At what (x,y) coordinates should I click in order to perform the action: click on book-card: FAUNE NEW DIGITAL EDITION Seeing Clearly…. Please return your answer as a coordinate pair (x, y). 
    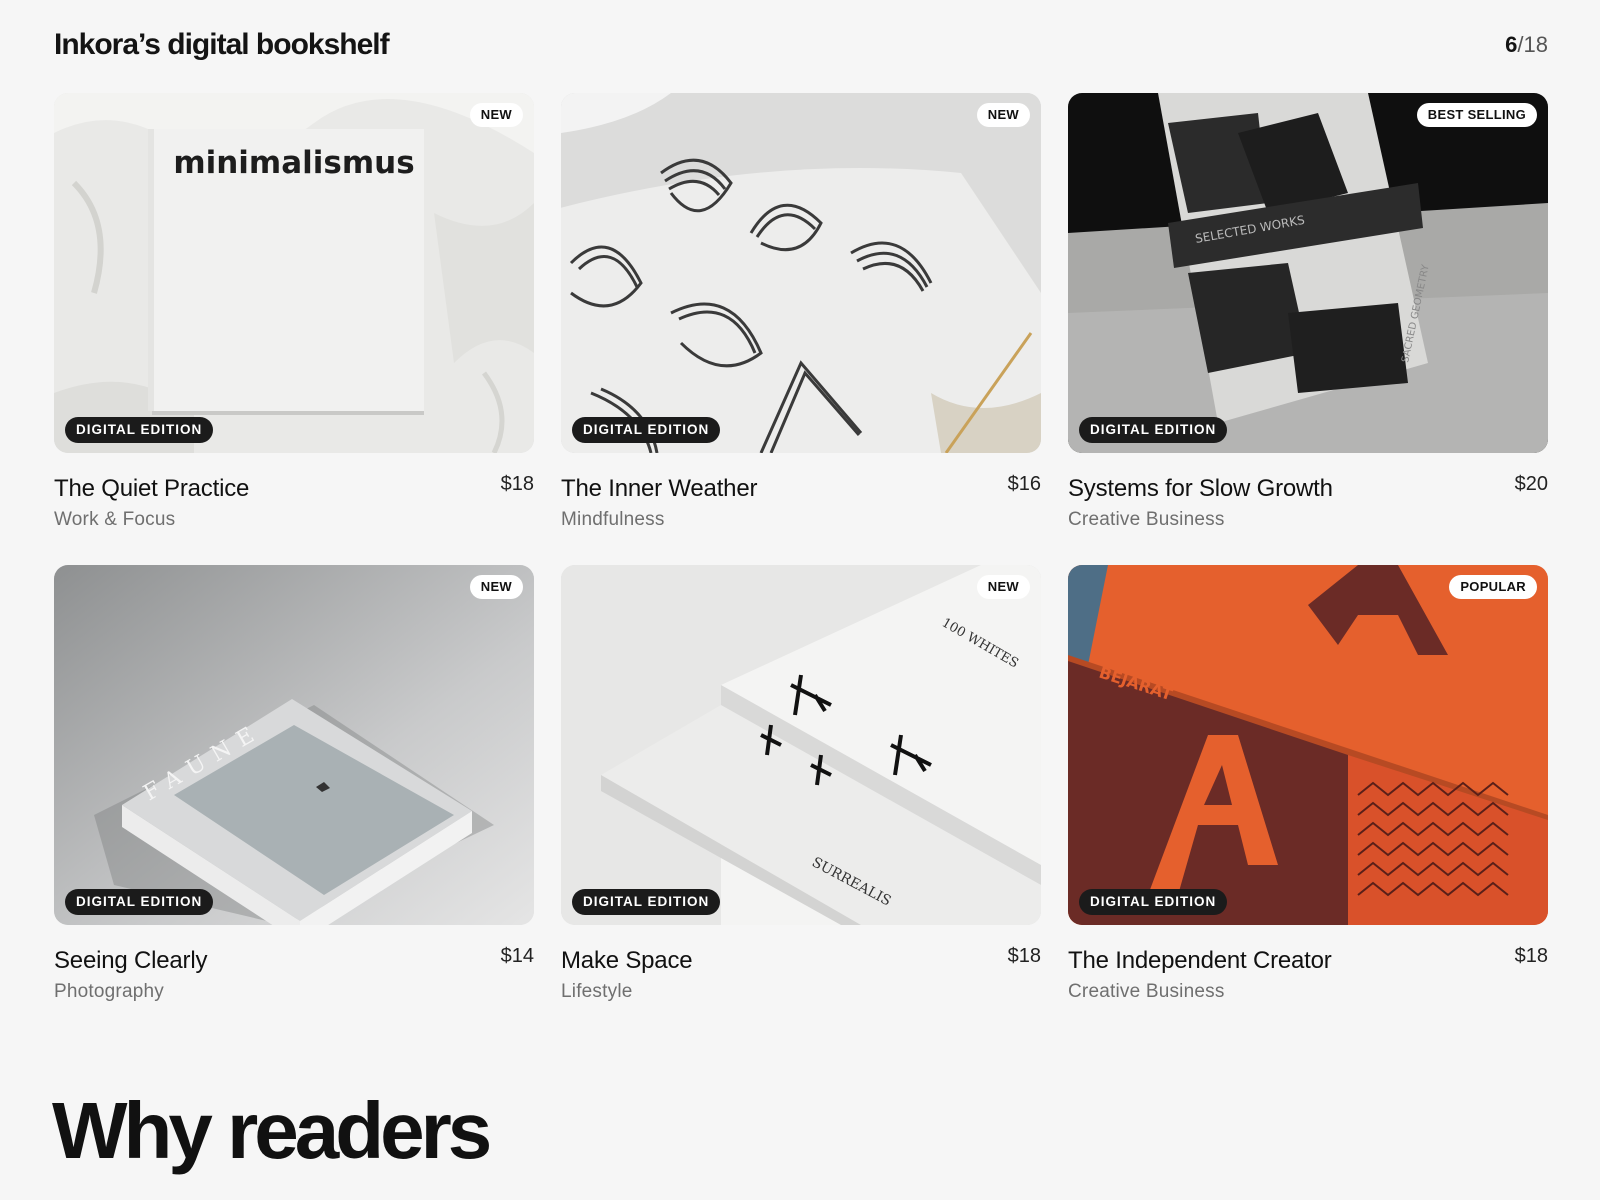
    Looking at the image, I should click on (294, 789).